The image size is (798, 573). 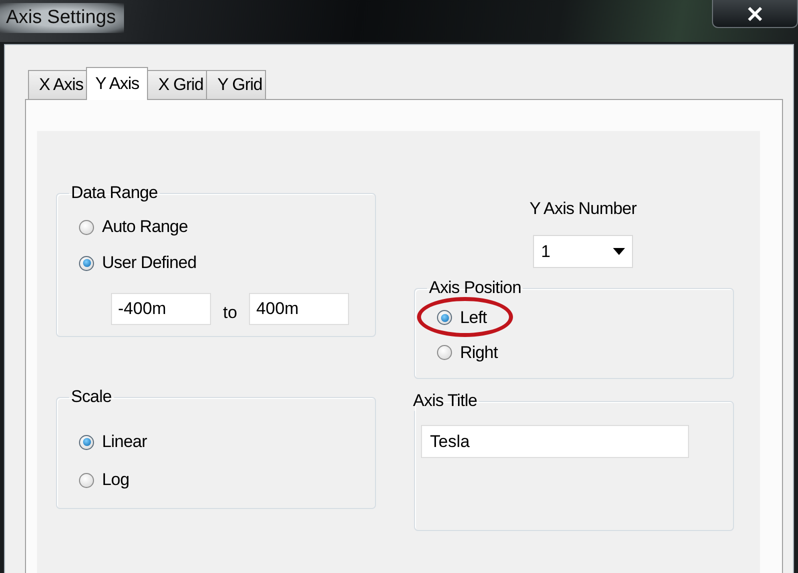 What do you see at coordinates (583, 209) in the screenshot?
I see `field-label: Y Axis Number` at bounding box center [583, 209].